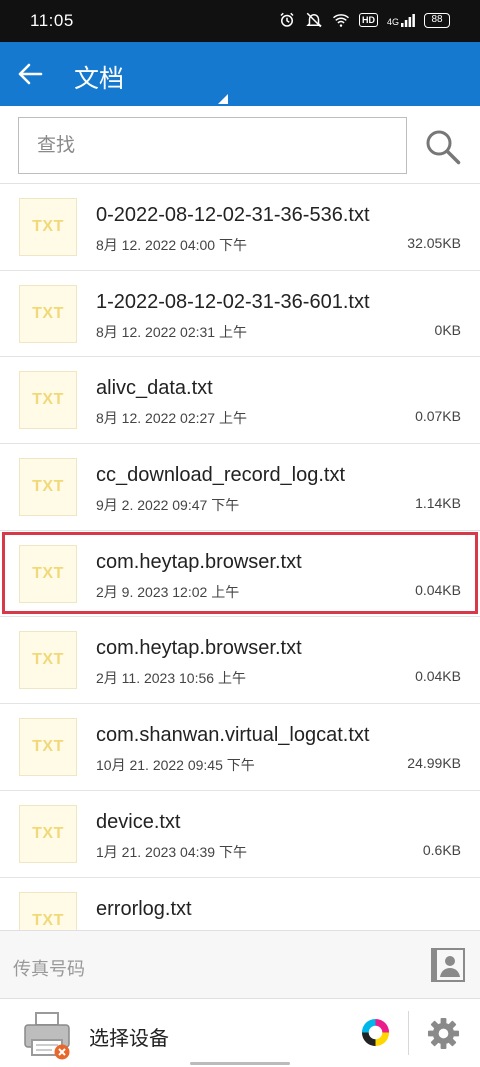 The width and height of the screenshot is (480, 1067). What do you see at coordinates (438, 503) in the screenshot?
I see `file-size: 1.14KB` at bounding box center [438, 503].